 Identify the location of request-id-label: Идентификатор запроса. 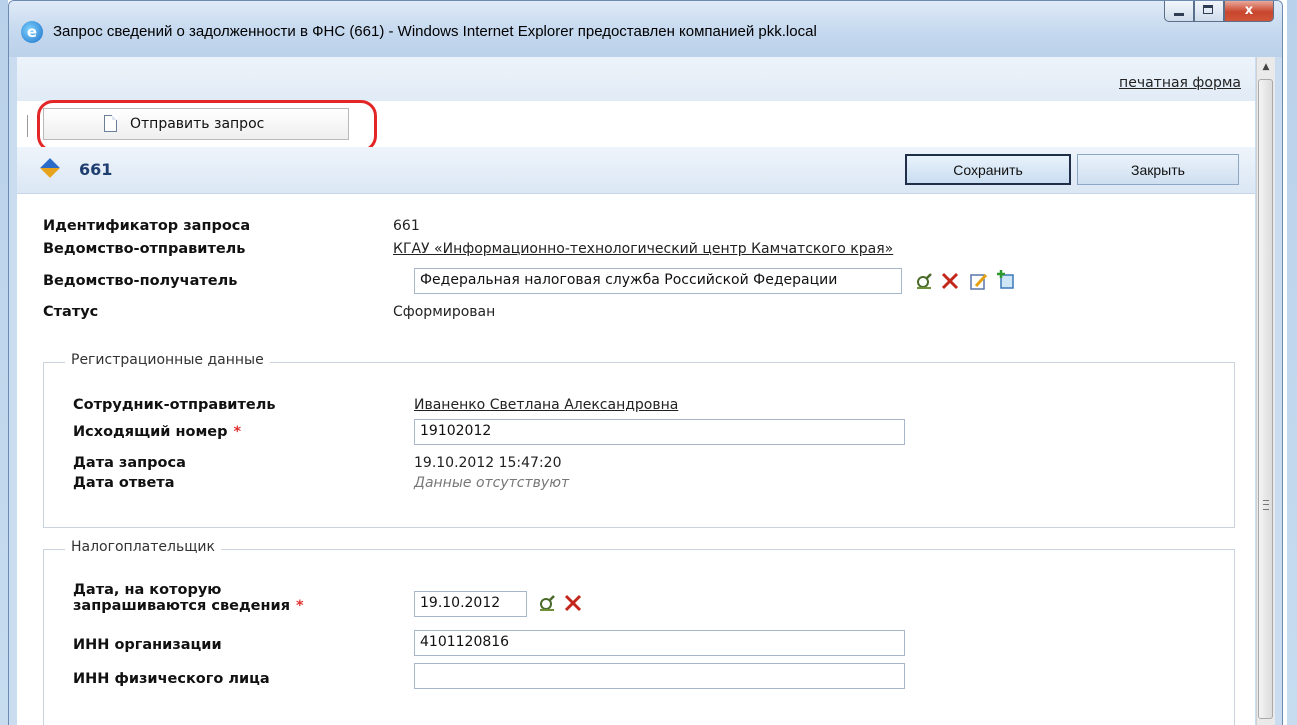
(147, 226).